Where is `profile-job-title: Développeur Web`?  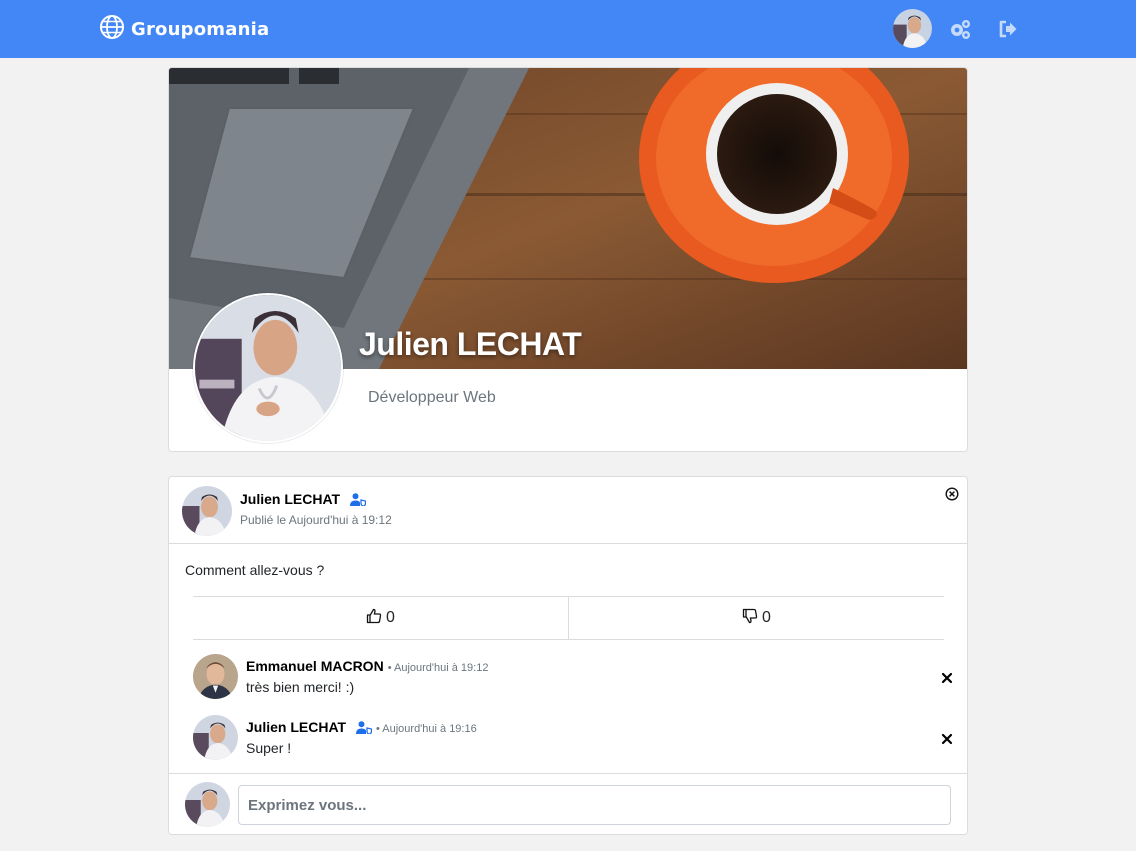 profile-job-title: Développeur Web is located at coordinates (432, 397).